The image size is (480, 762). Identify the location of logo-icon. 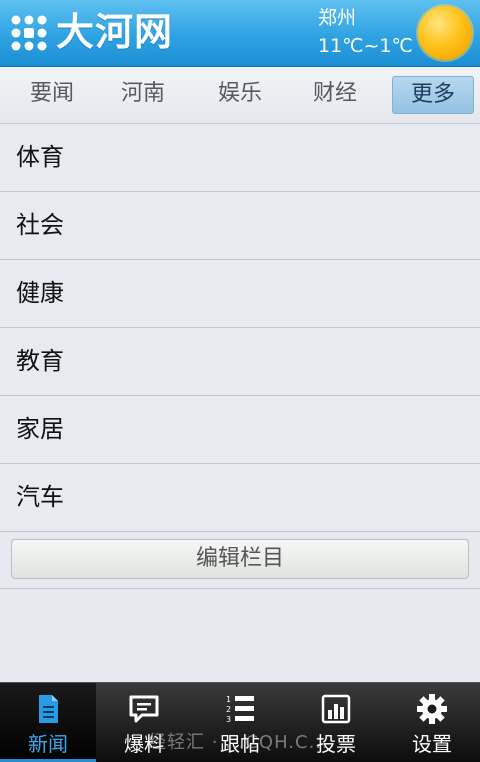
(29, 33).